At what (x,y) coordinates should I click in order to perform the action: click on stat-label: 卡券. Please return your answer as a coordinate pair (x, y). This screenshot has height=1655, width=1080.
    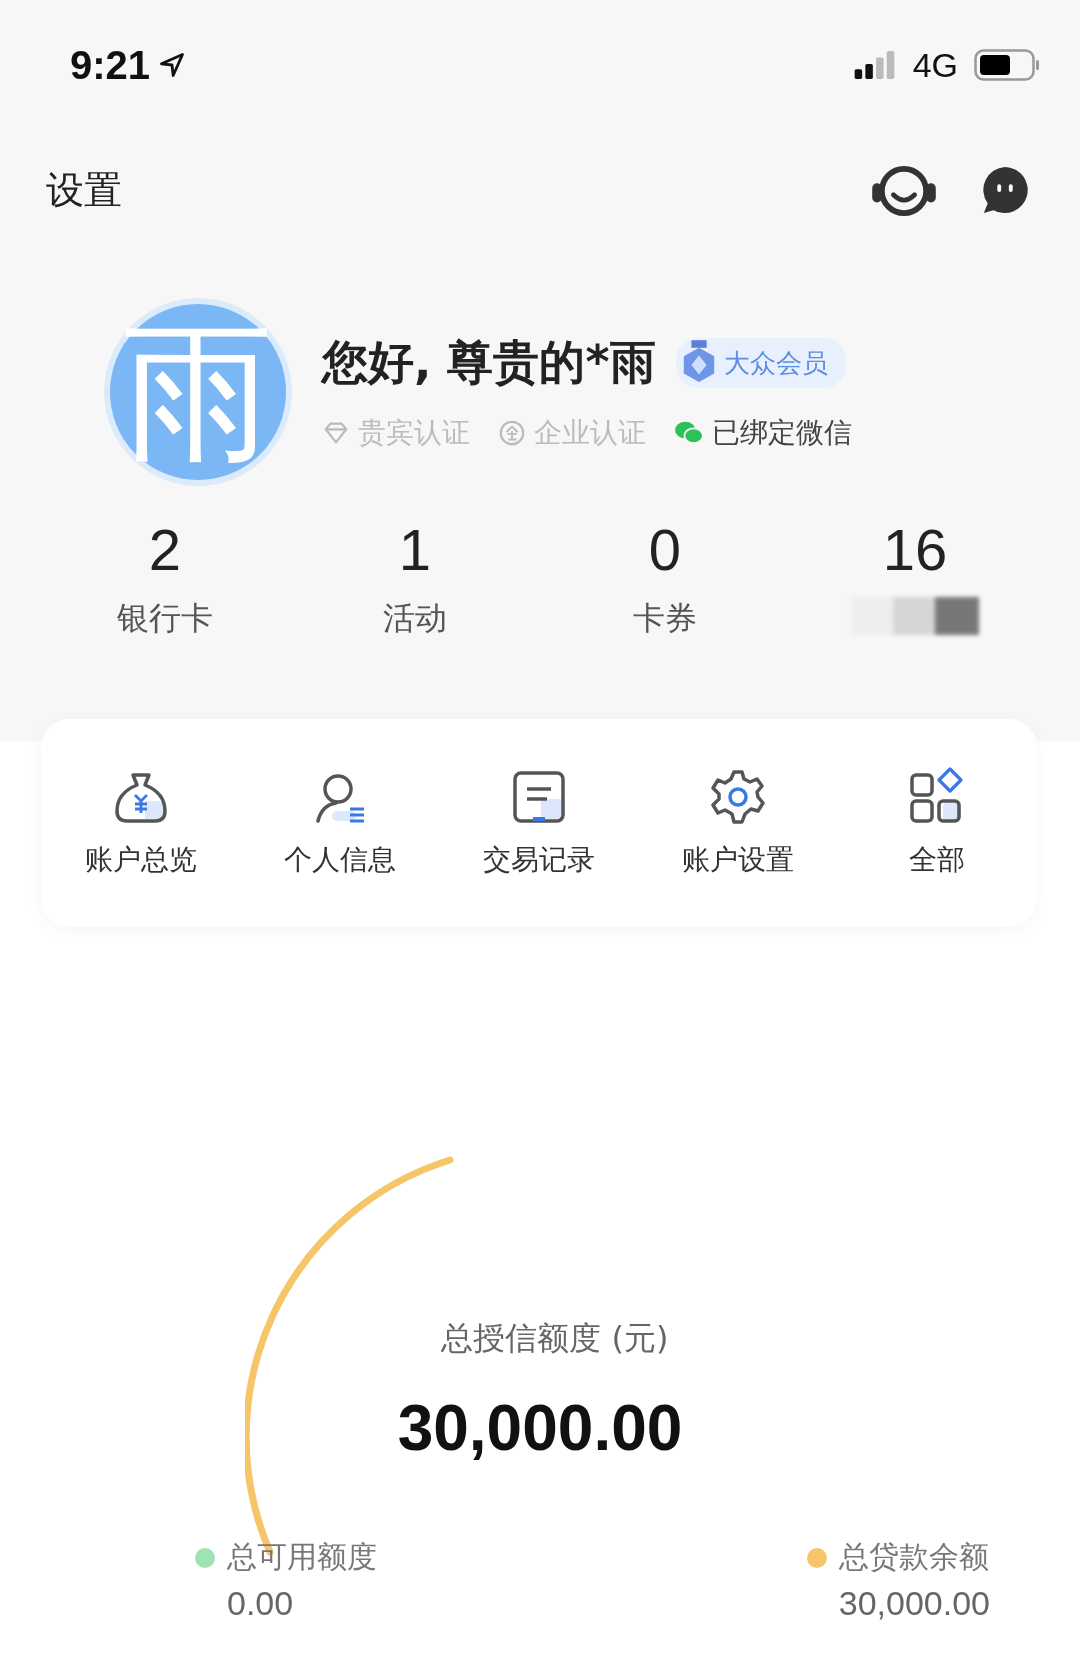
    Looking at the image, I should click on (665, 619).